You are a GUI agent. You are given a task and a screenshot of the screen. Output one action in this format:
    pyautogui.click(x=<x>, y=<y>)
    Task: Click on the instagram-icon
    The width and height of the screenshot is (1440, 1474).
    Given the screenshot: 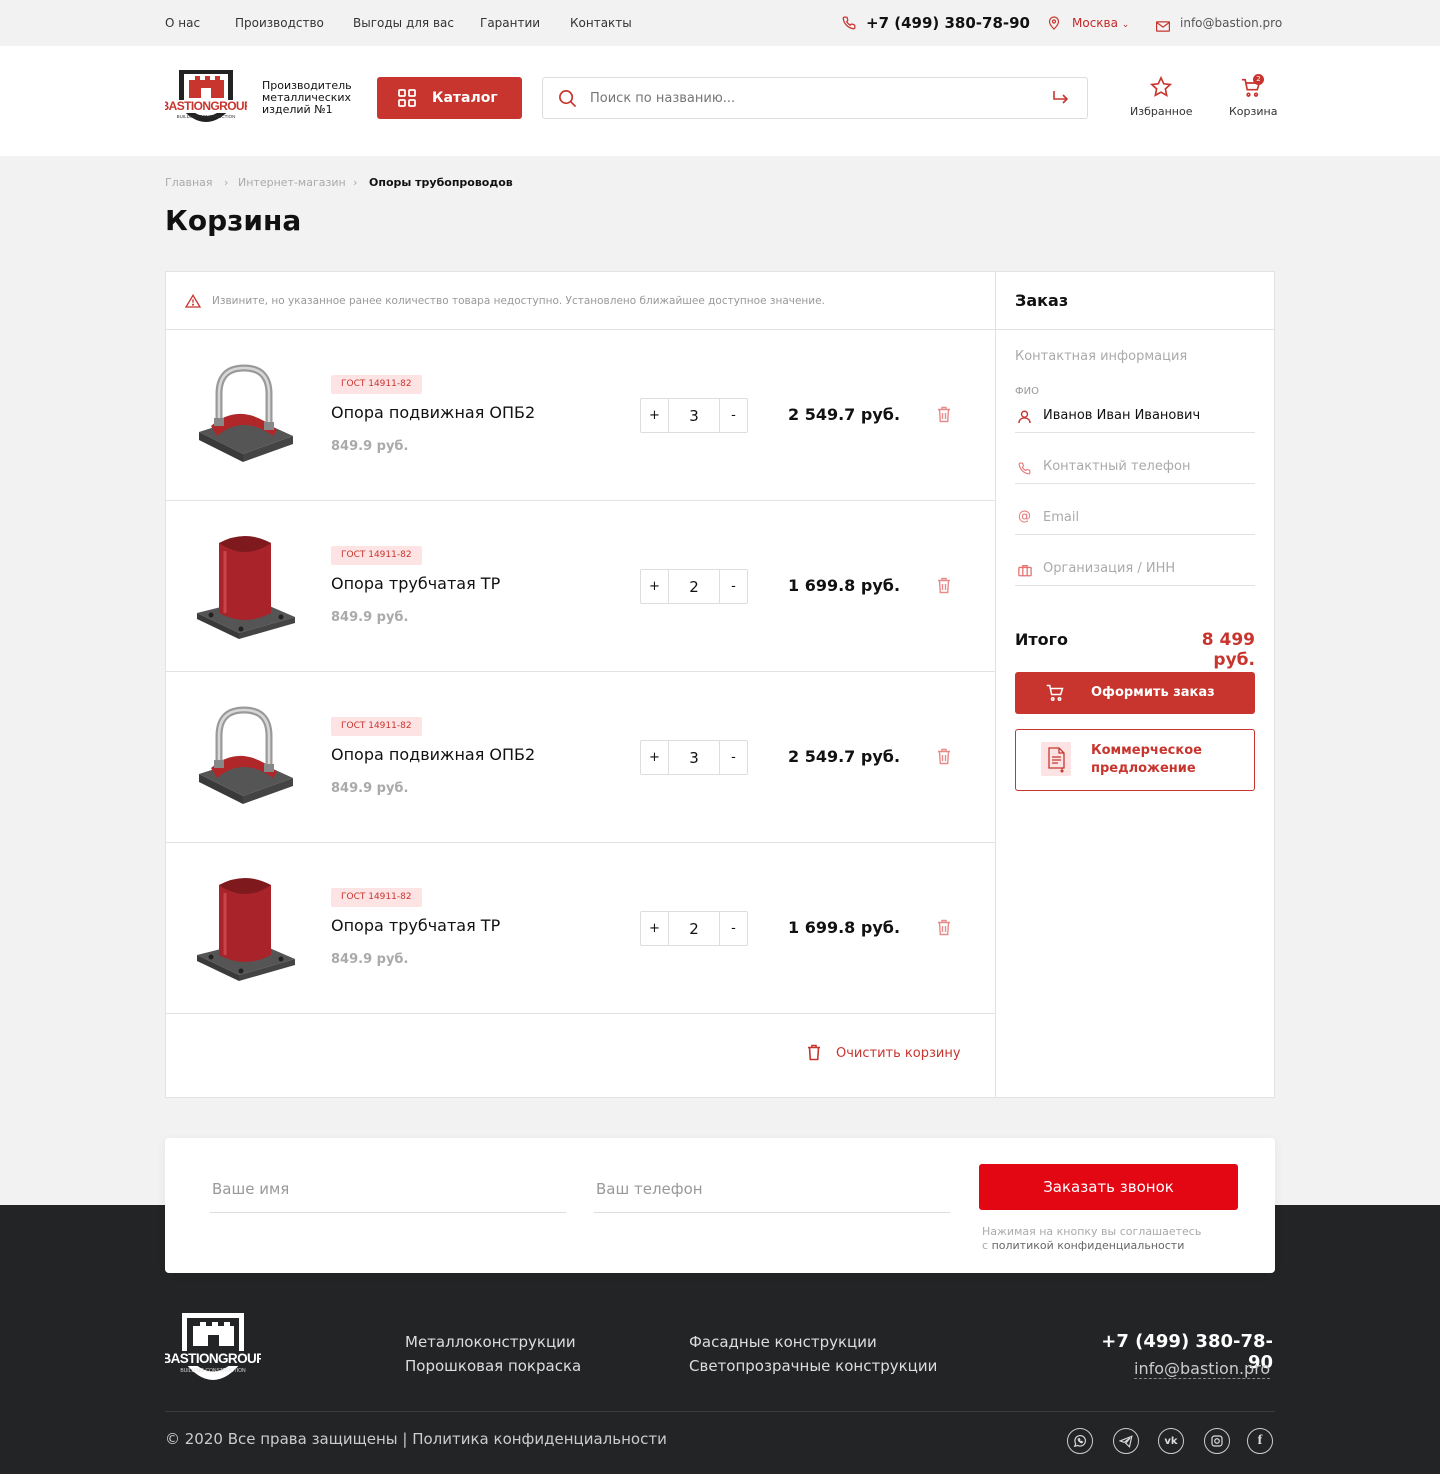 What is the action you would take?
    pyautogui.click(x=1217, y=1441)
    